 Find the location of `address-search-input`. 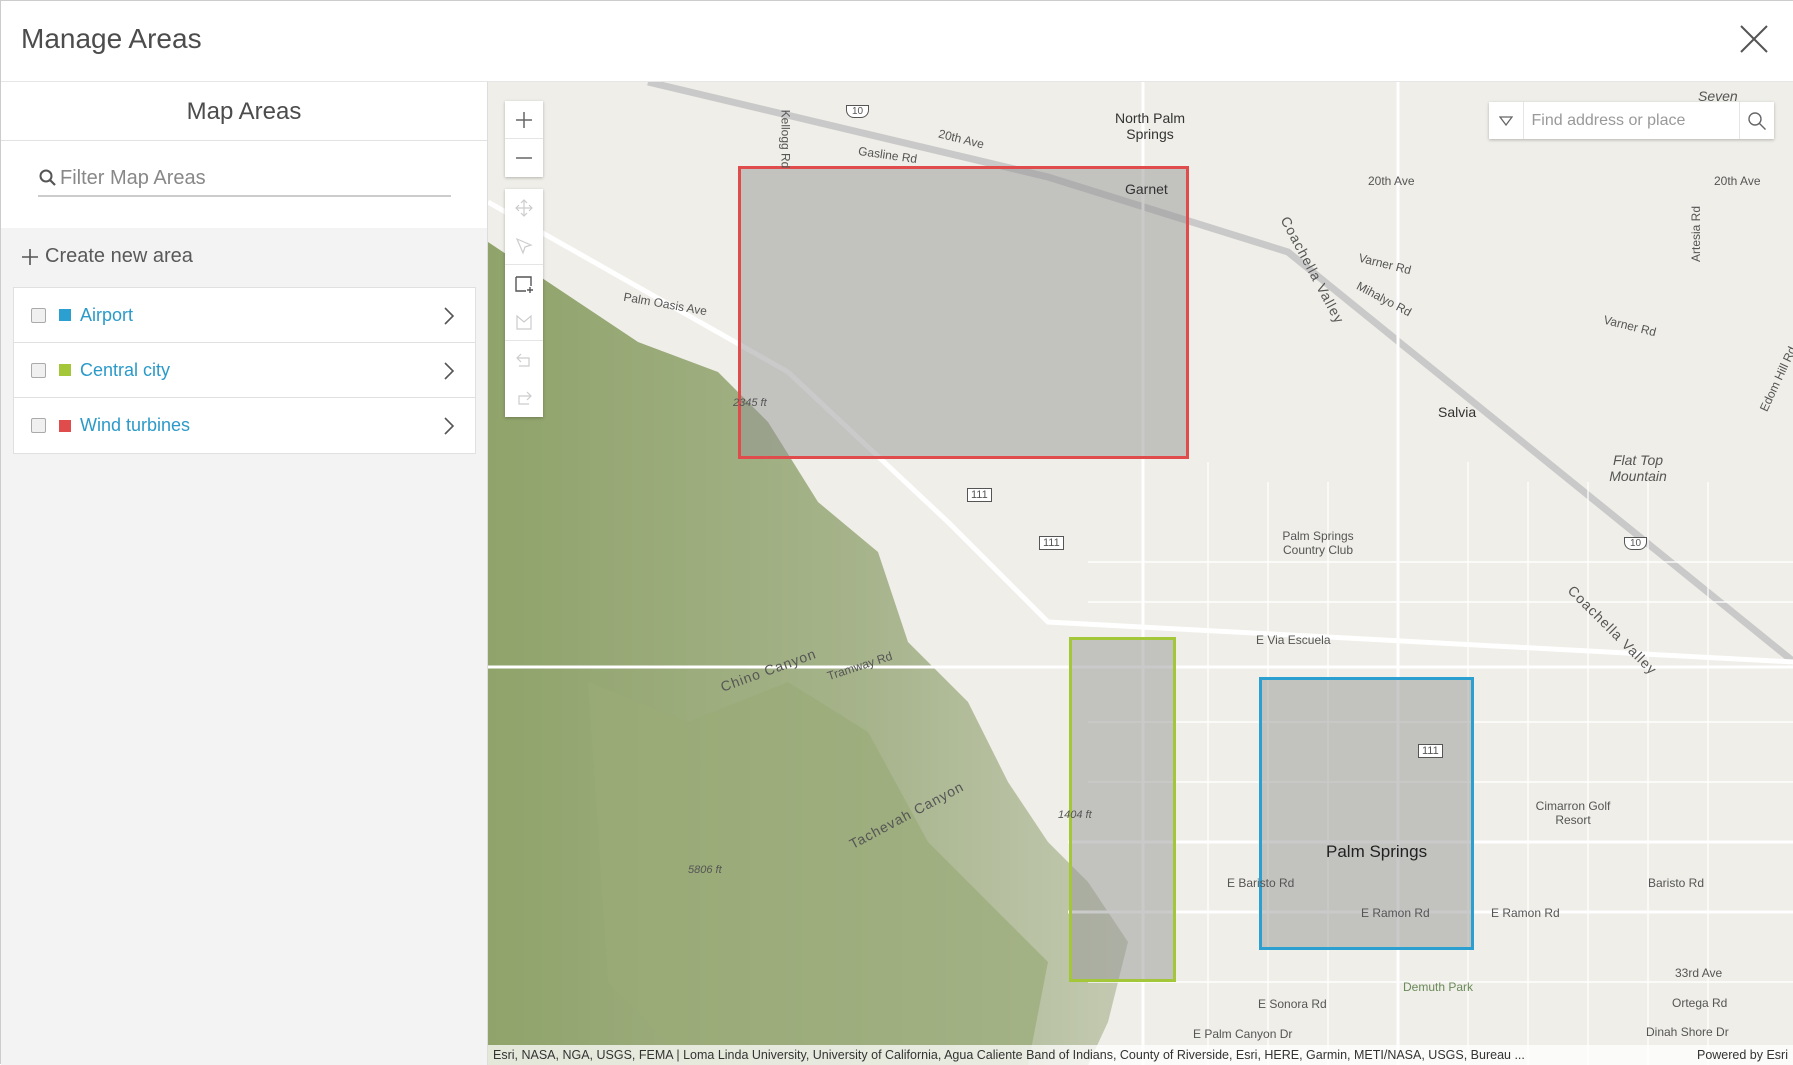

address-search-input is located at coordinates (1631, 120).